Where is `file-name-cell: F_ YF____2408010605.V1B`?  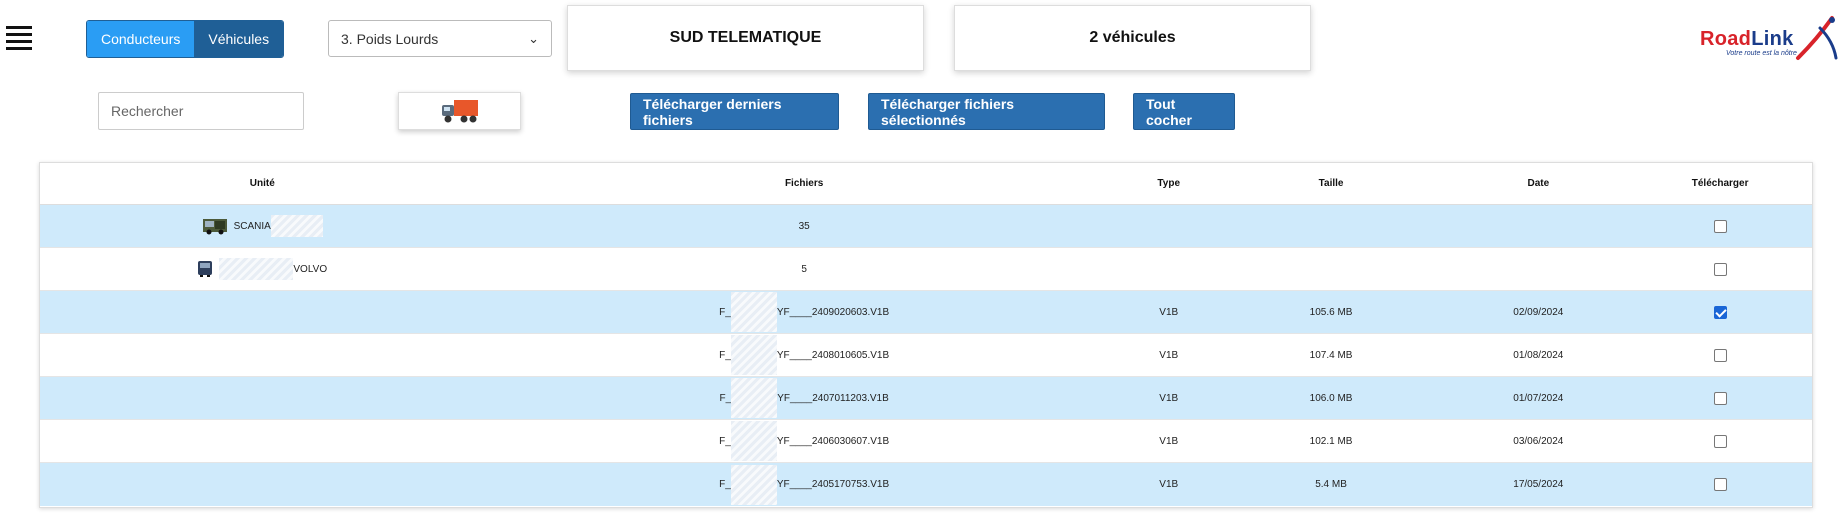
file-name-cell: F_ YF____2408010605.V1B is located at coordinates (804, 355).